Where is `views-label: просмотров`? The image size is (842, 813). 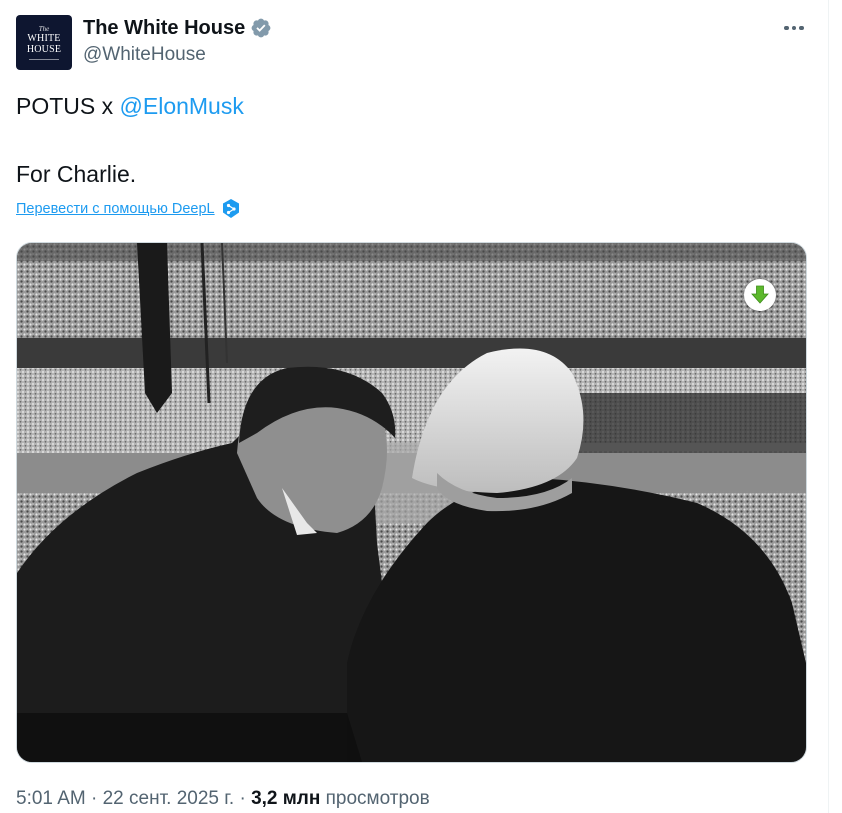 views-label: просмотров is located at coordinates (375, 798).